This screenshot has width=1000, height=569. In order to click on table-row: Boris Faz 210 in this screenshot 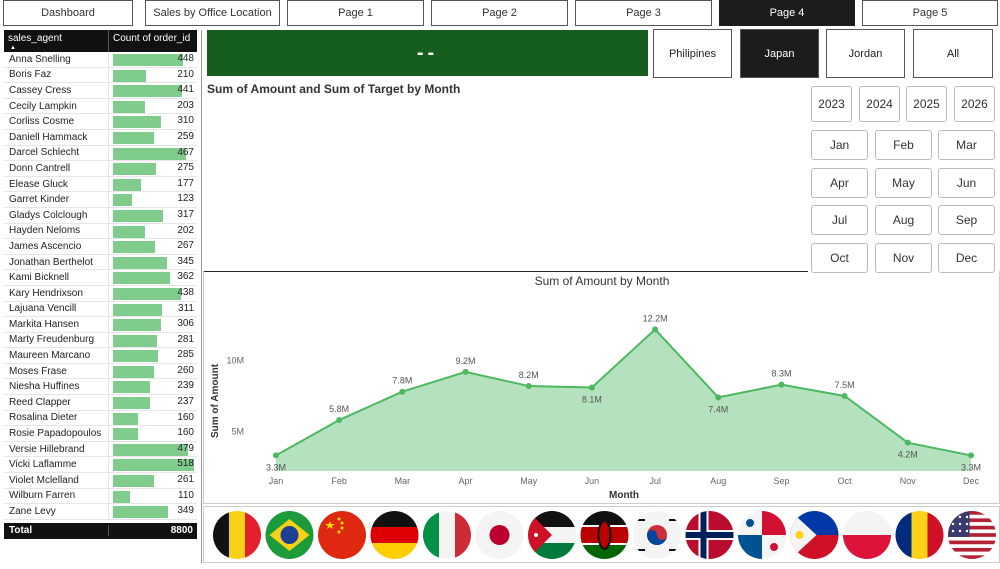, I will do `click(100, 75)`.